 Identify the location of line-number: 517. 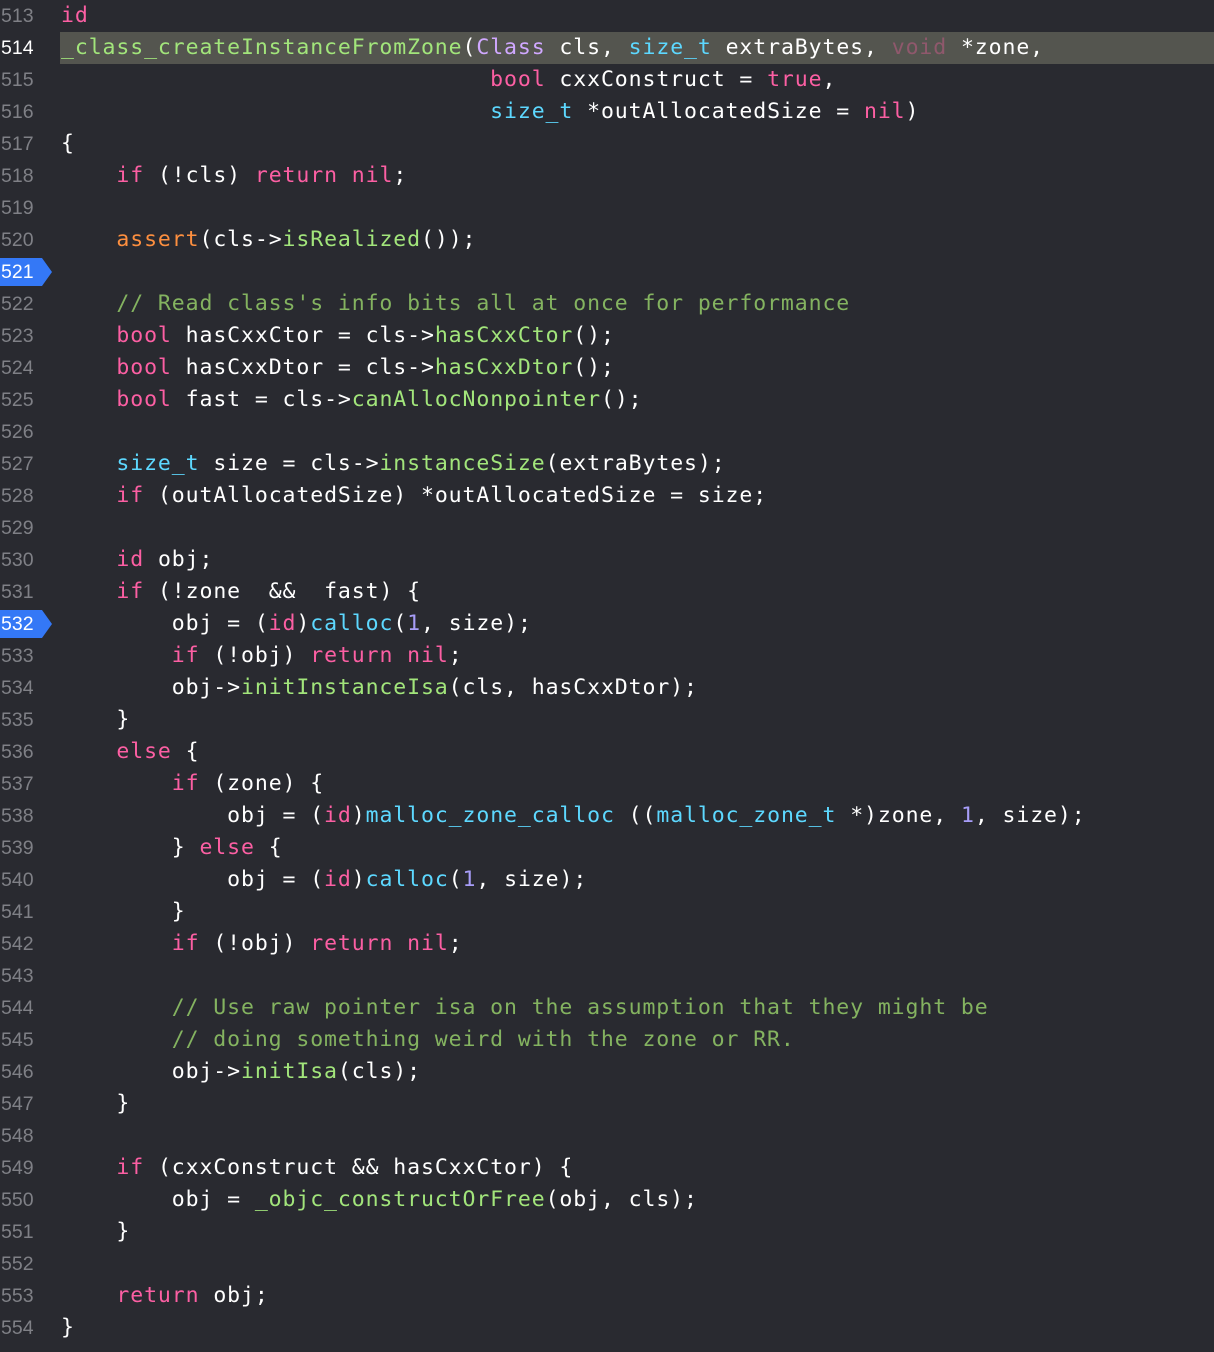
(18, 144).